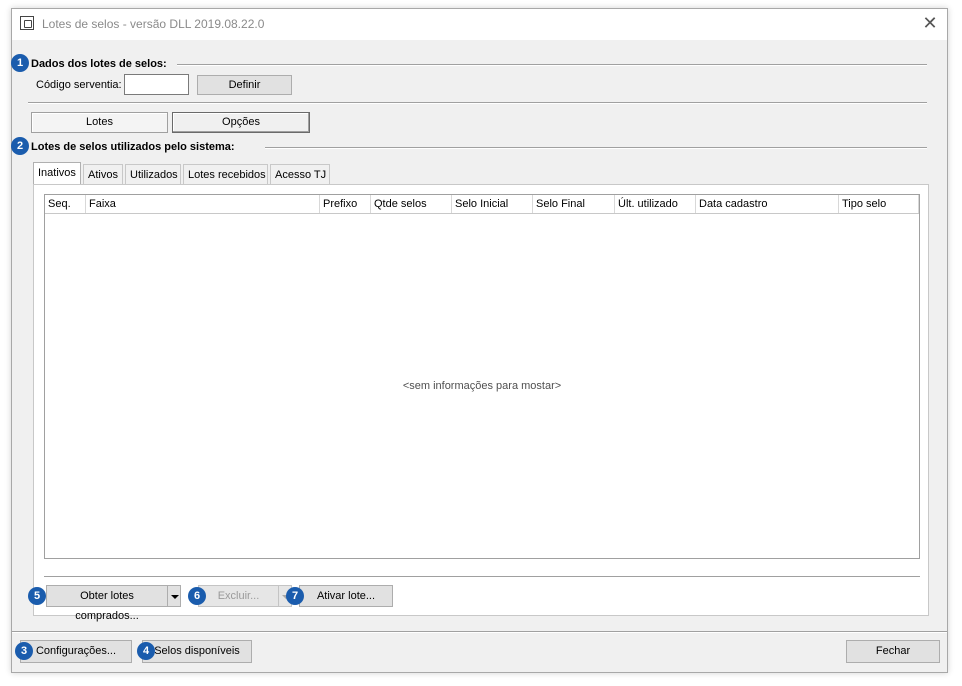  What do you see at coordinates (203, 204) in the screenshot?
I see `column-header-faixa: Faixa` at bounding box center [203, 204].